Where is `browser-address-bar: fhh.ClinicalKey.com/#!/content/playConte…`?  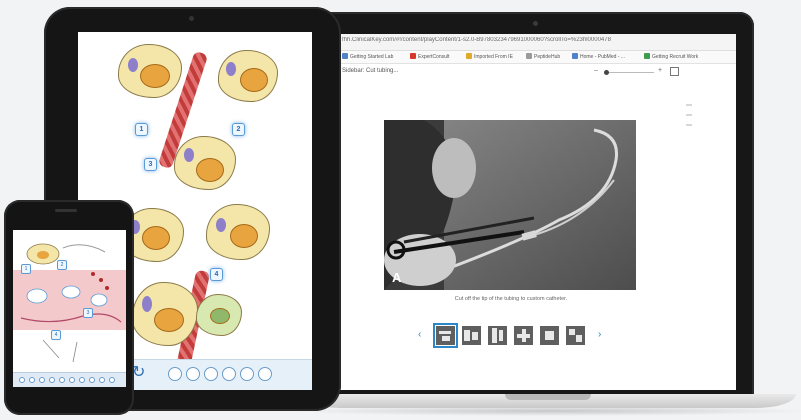 browser-address-bar: fhh.ClinicalKey.com/#!/content/playConte… is located at coordinates (536, 42).